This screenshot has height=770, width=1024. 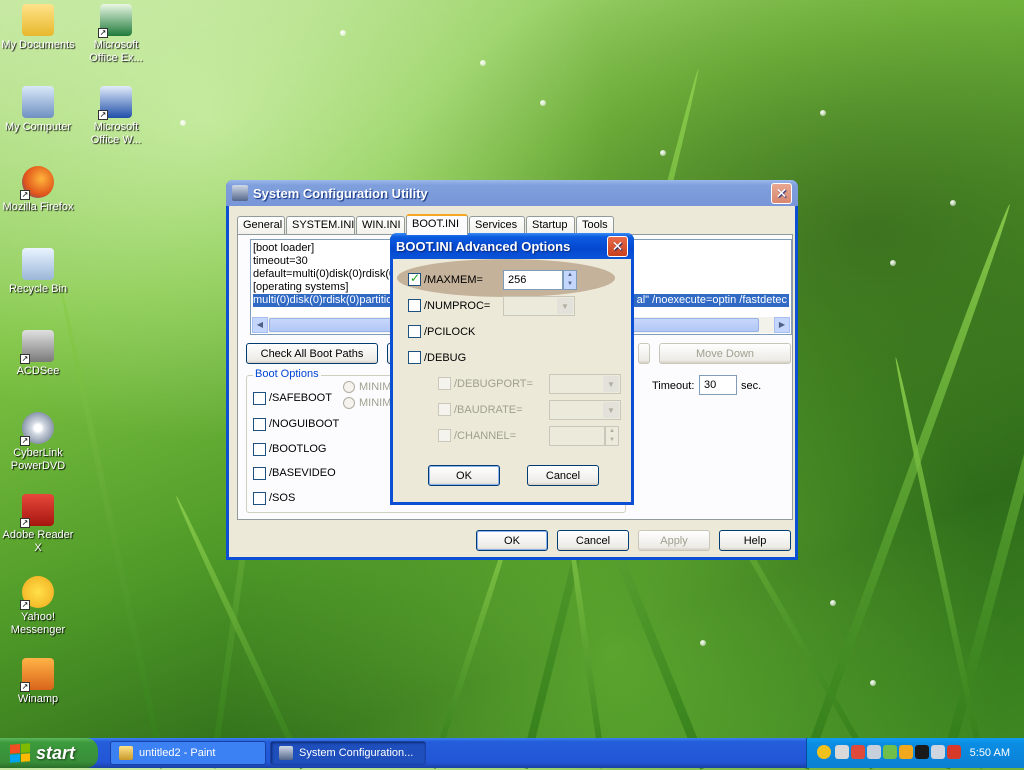 I want to click on channel-checkbox, so click(x=444, y=435).